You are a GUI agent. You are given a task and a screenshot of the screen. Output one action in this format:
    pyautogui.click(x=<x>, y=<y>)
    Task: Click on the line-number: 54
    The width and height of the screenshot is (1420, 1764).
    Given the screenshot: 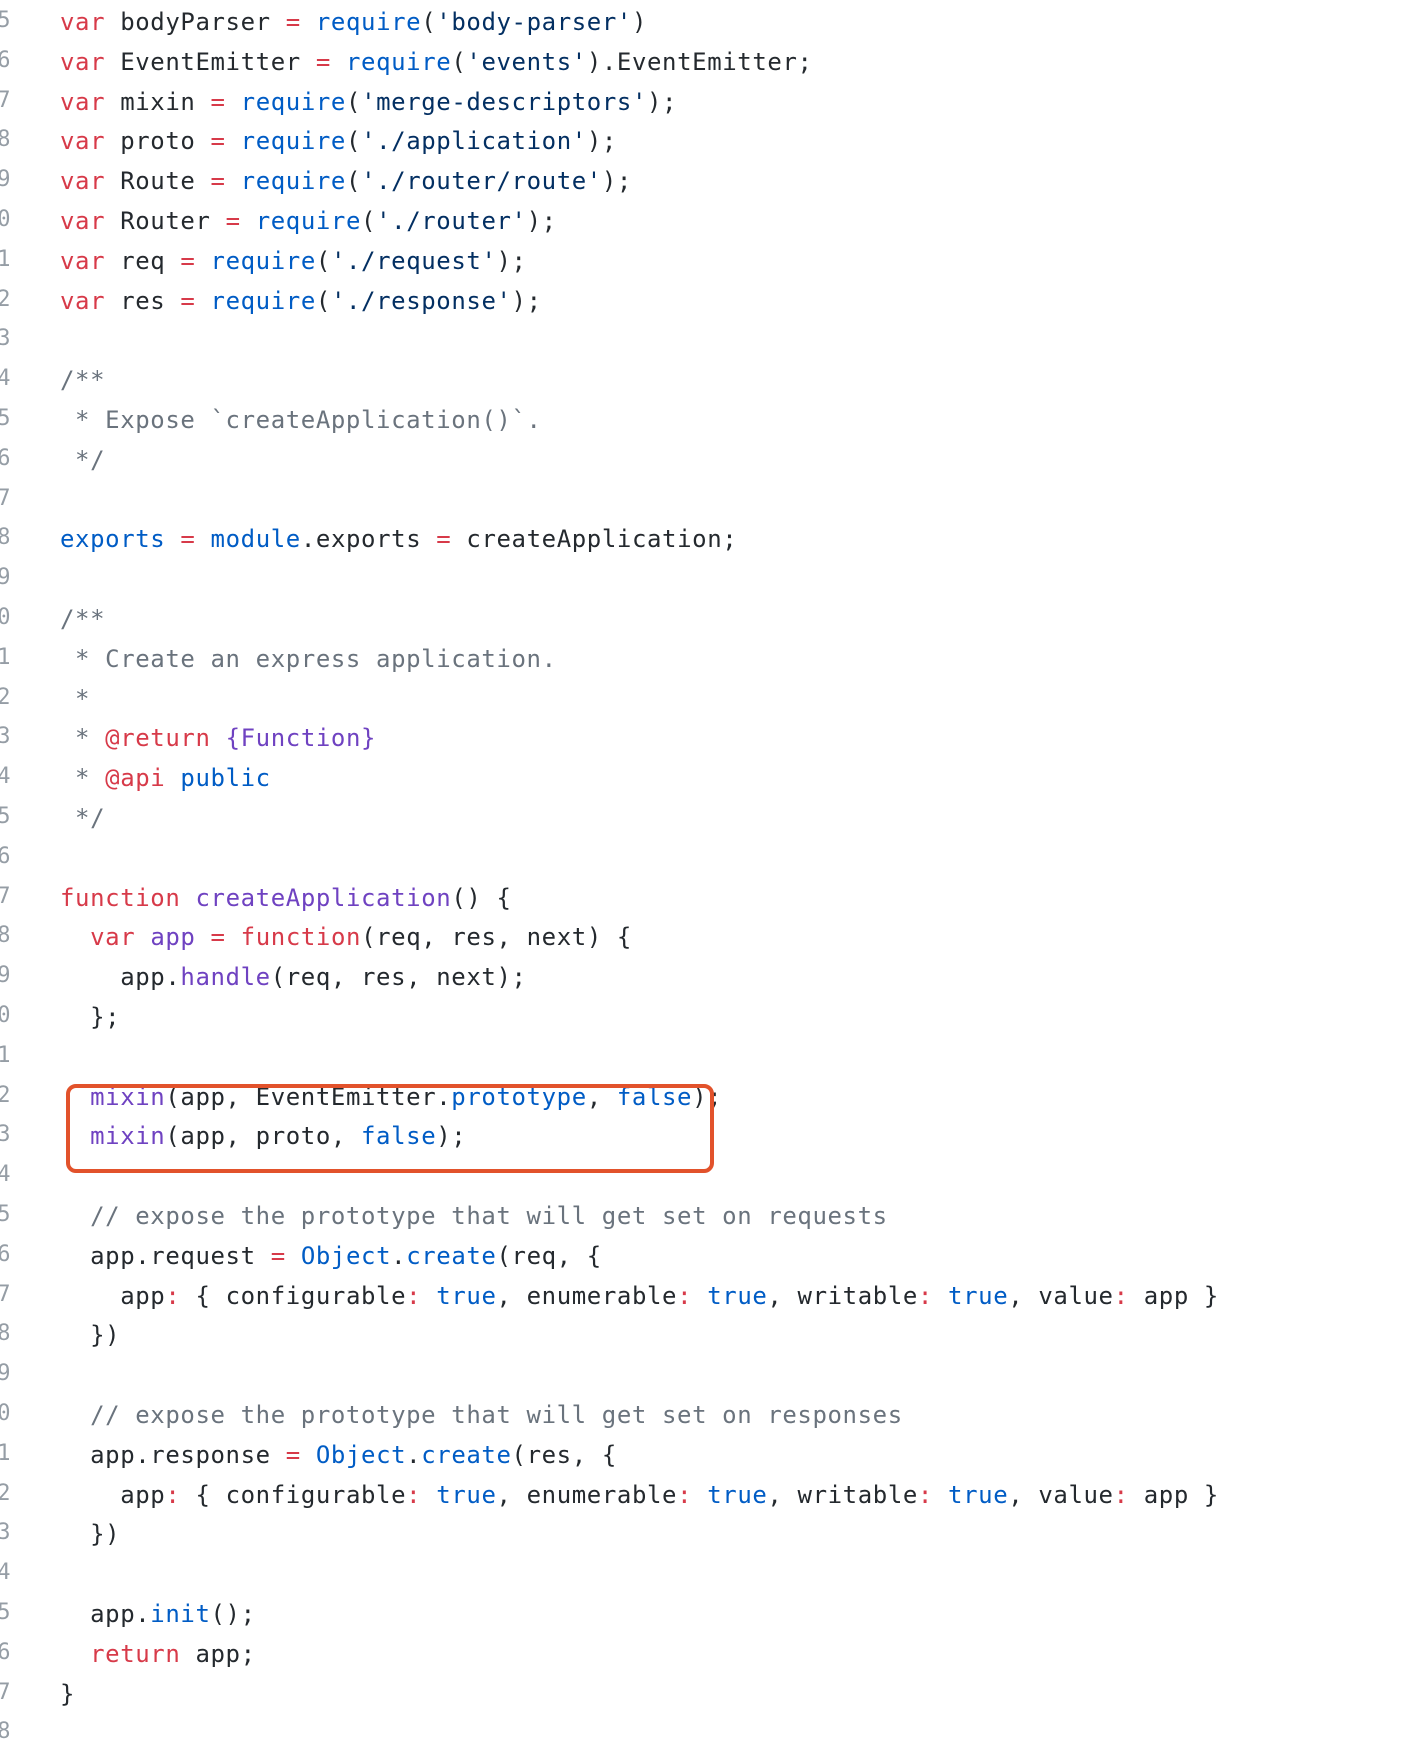 What is the action you would take?
    pyautogui.click(x=10, y=1572)
    